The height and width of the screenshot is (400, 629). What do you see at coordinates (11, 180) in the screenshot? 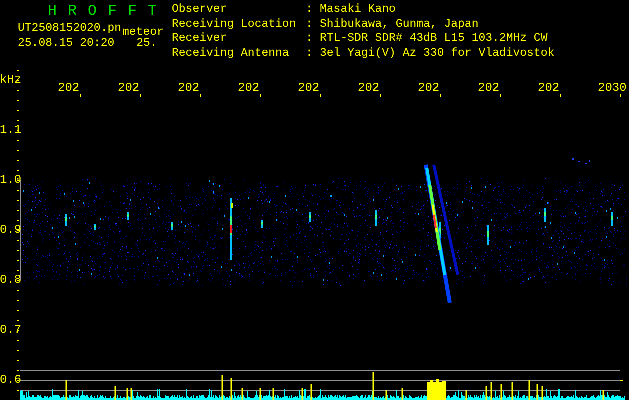
I see `axis-label: 1.0` at bounding box center [11, 180].